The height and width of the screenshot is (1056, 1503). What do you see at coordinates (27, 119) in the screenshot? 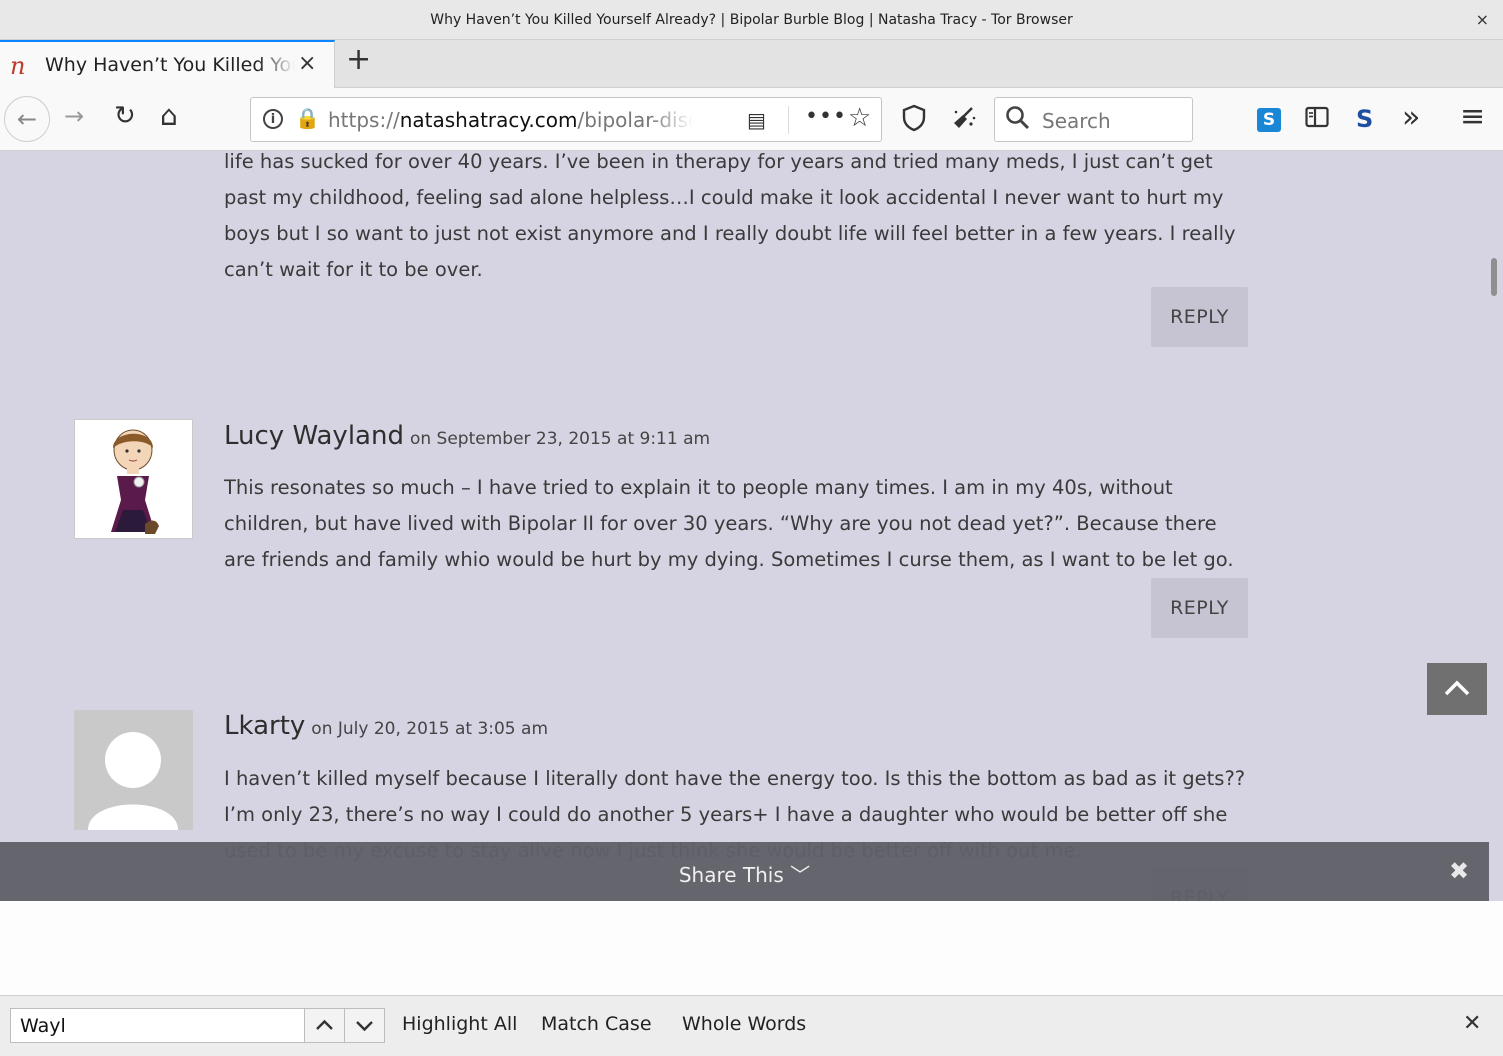
I see `back-button: ←` at bounding box center [27, 119].